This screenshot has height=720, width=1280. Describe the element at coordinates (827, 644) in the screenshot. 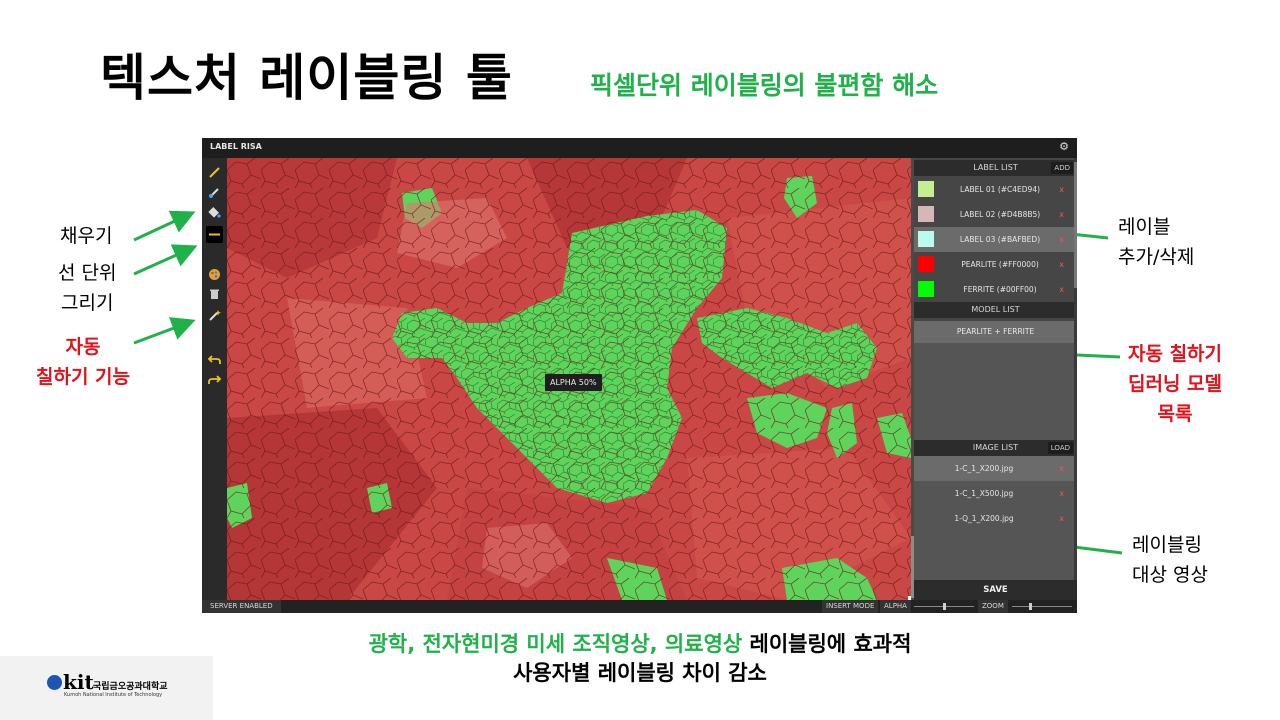

I see `caption-black-text: 레이블링에 효과적` at that location.